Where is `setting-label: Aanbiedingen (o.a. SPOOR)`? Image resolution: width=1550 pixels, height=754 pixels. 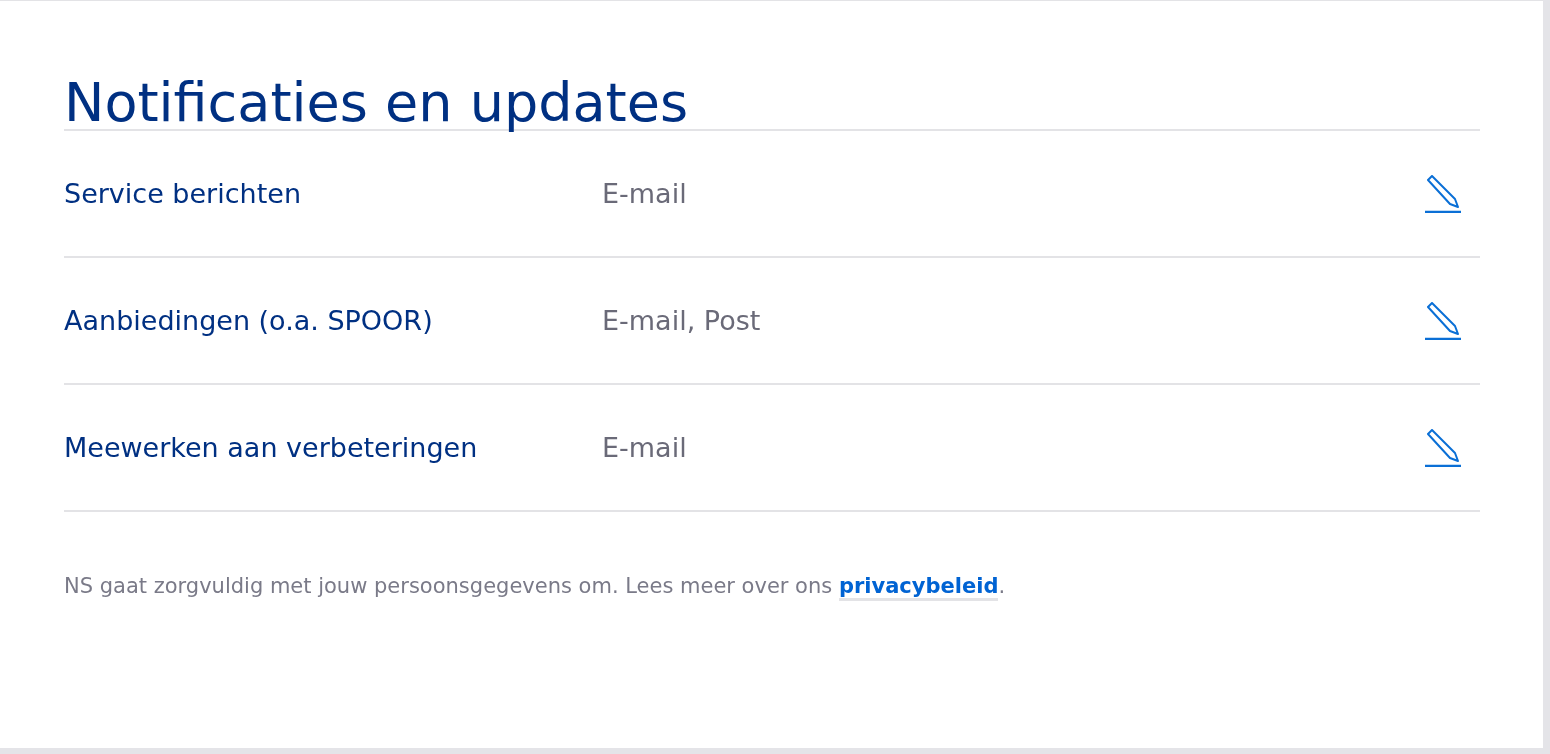 setting-label: Aanbiedingen (o.a. SPOOR) is located at coordinates (249, 320).